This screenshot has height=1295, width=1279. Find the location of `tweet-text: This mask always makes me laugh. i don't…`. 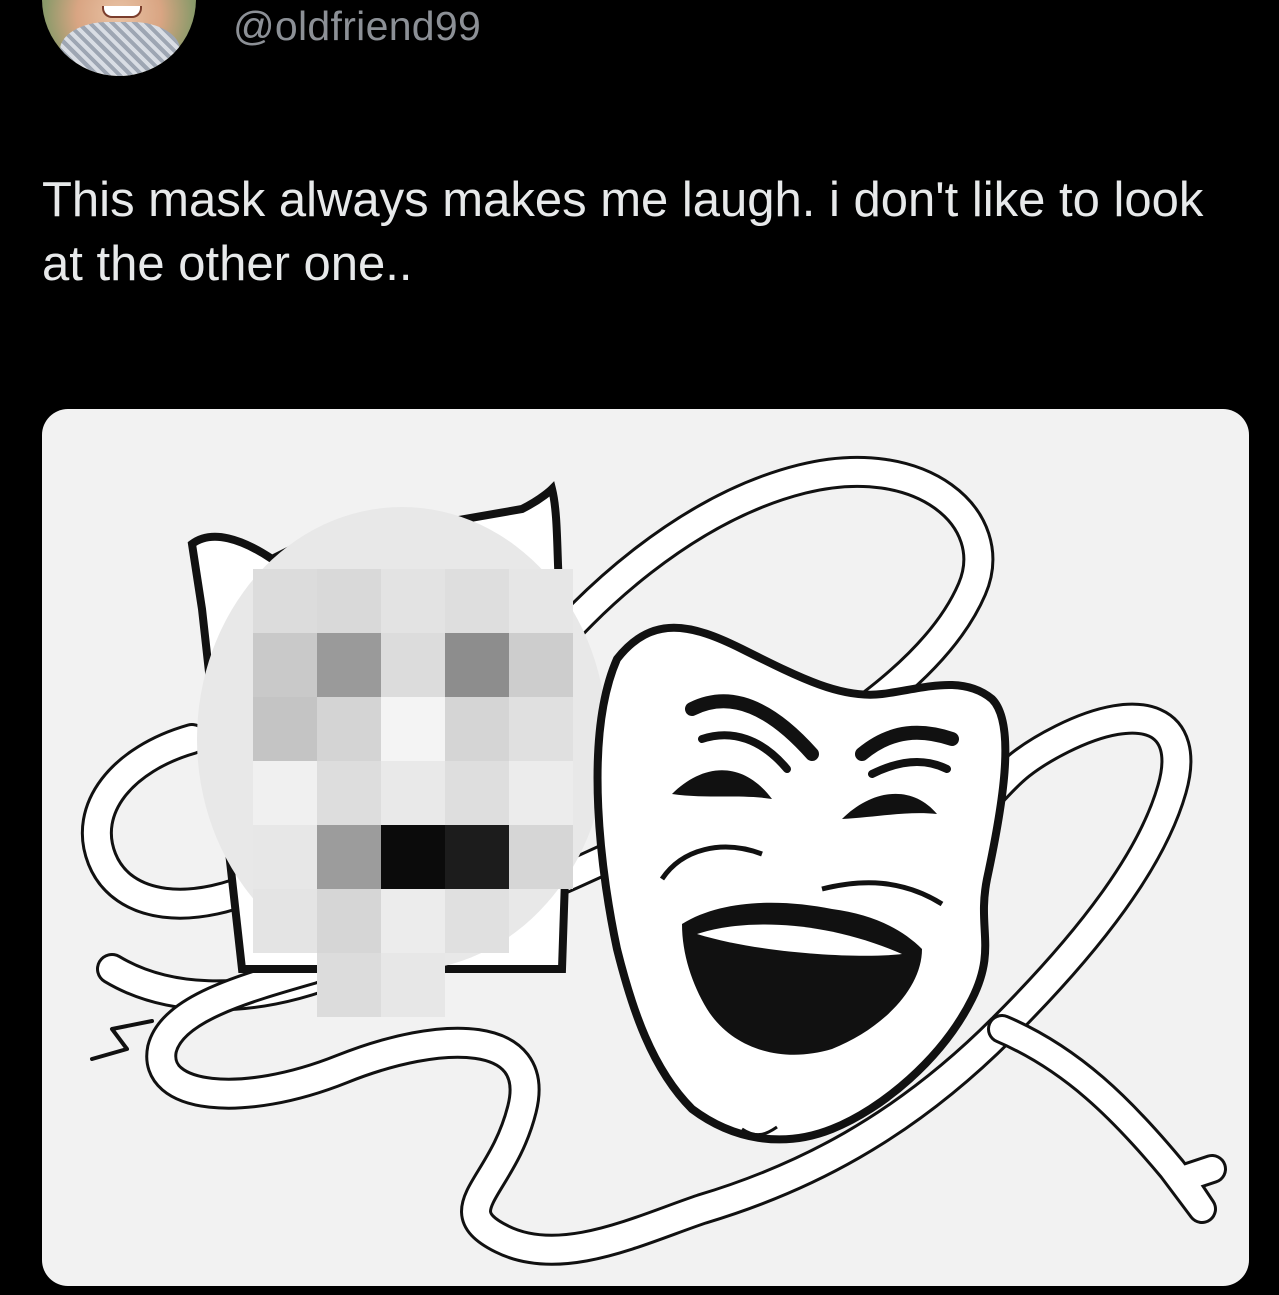

tweet-text: This mask always makes me laugh. i don't… is located at coordinates (623, 232).